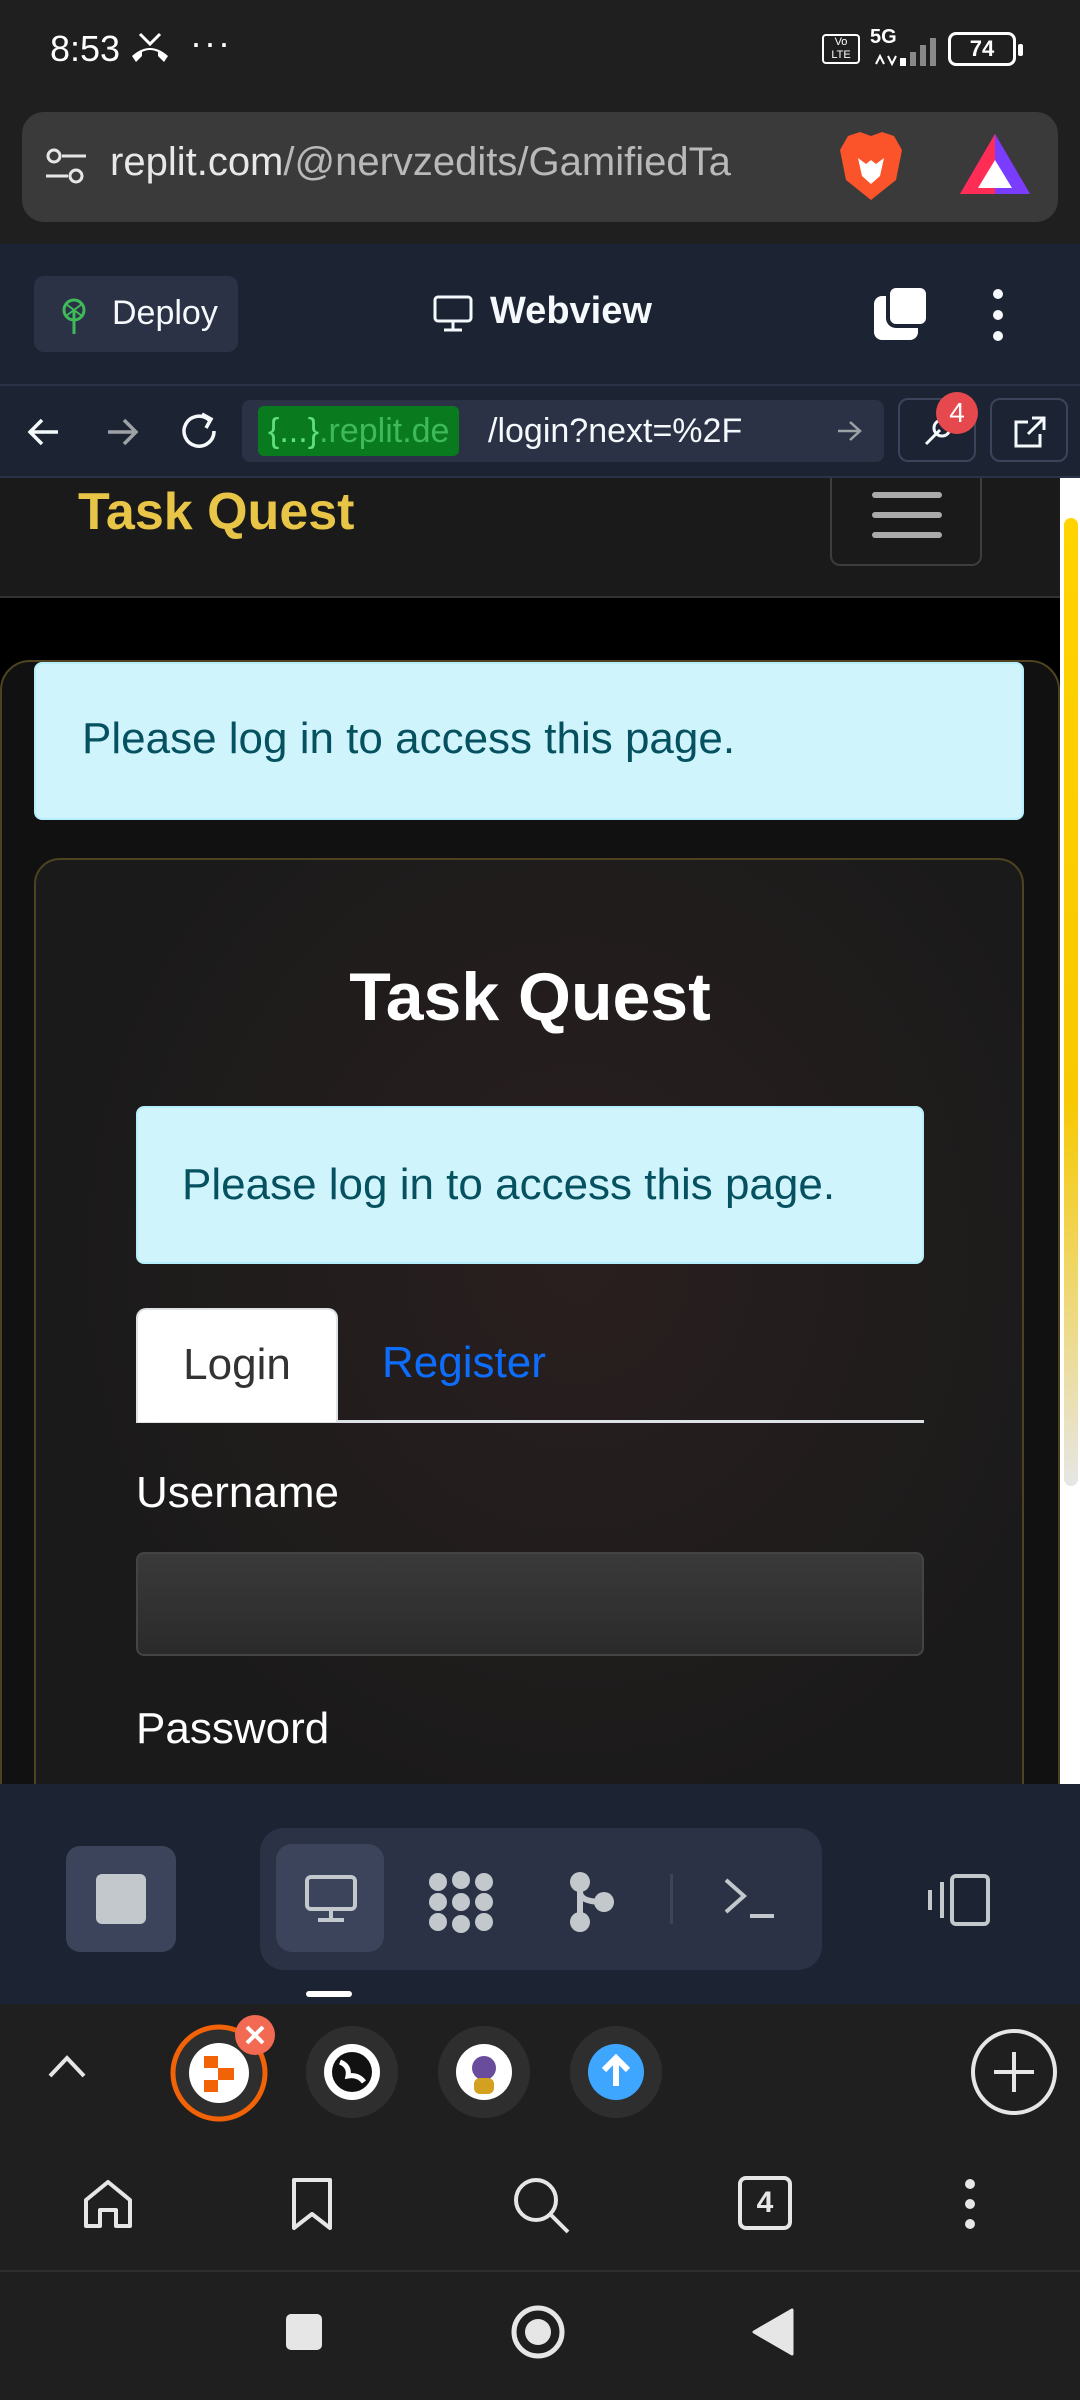  Describe the element at coordinates (304, 2332) in the screenshot. I see `recents-icon` at that location.